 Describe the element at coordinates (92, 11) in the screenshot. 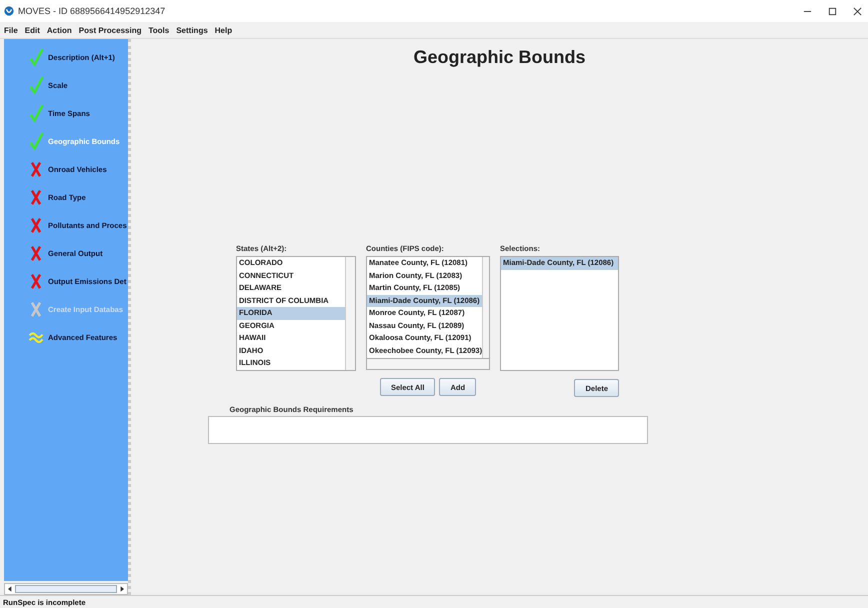

I see `window-title: MOVES - ID 6889566414952912347` at that location.